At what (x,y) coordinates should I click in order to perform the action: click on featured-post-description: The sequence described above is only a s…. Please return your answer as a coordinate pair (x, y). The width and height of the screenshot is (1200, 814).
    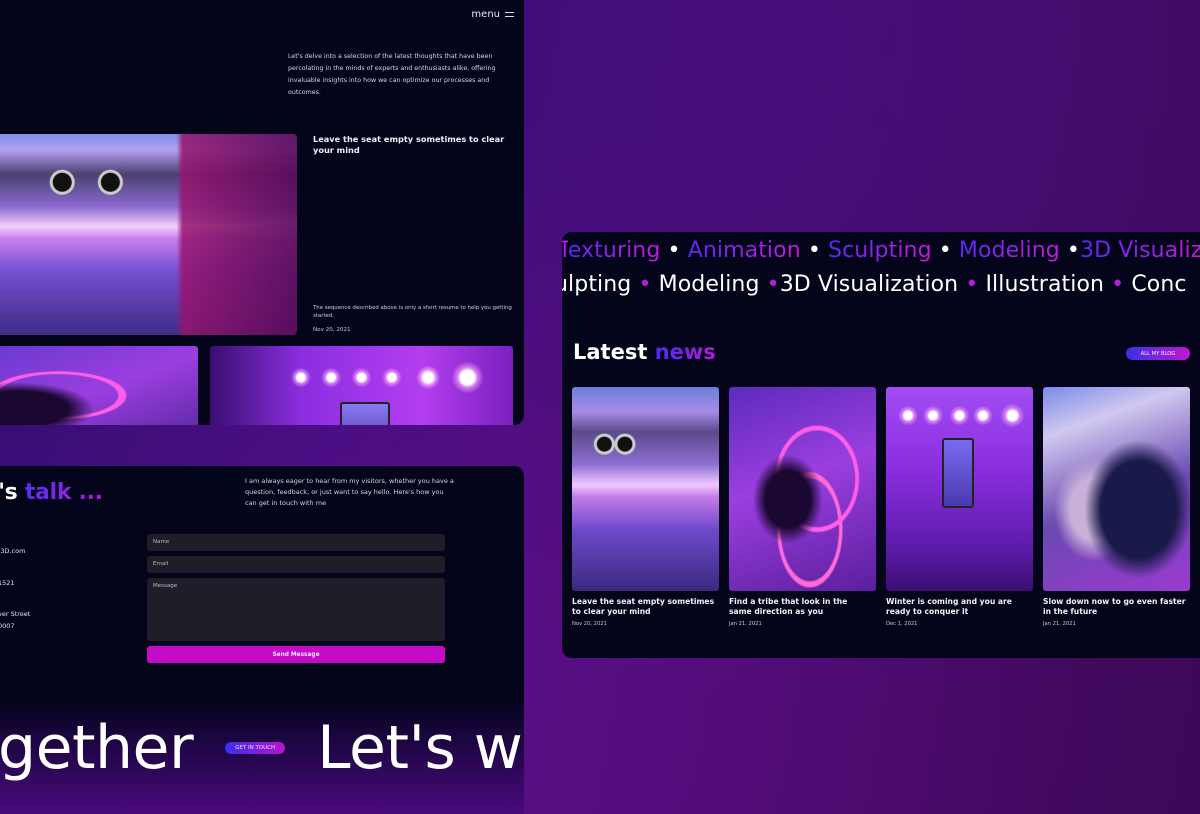
    Looking at the image, I should click on (412, 312).